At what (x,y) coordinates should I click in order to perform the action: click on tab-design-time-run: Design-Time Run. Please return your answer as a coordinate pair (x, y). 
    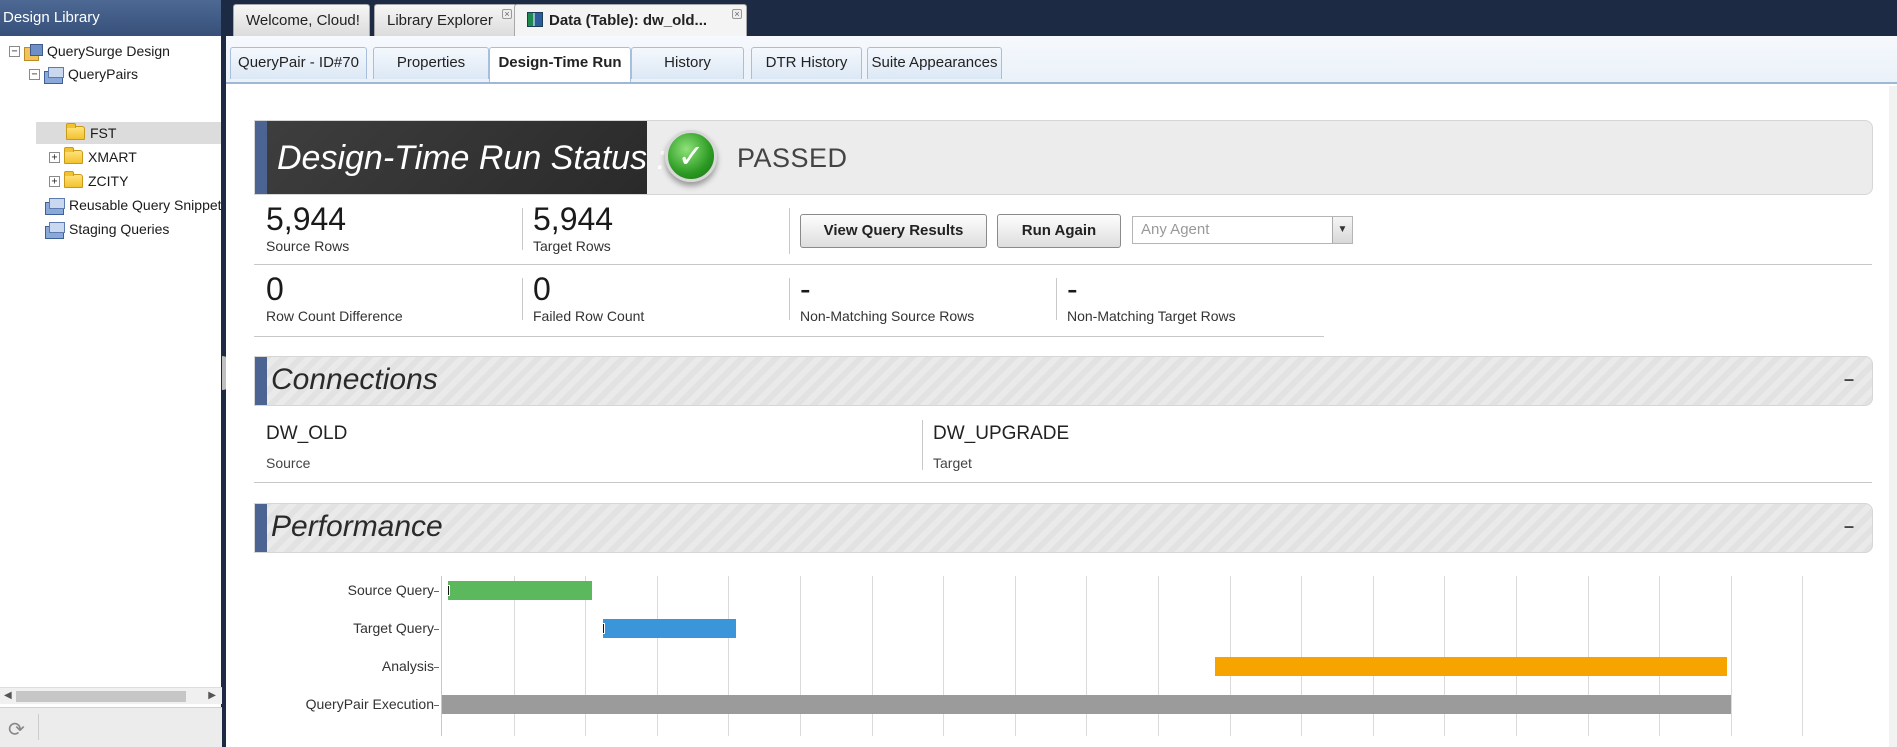
    Looking at the image, I should click on (560, 64).